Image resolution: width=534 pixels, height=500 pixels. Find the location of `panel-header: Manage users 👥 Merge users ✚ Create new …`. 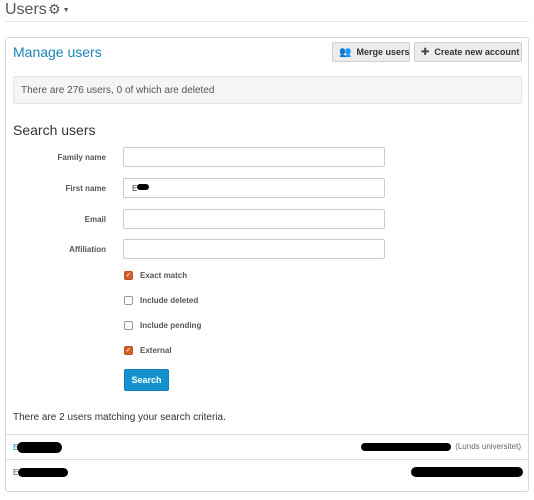

panel-header: Manage users 👥 Merge users ✚ Create new … is located at coordinates (267, 52).